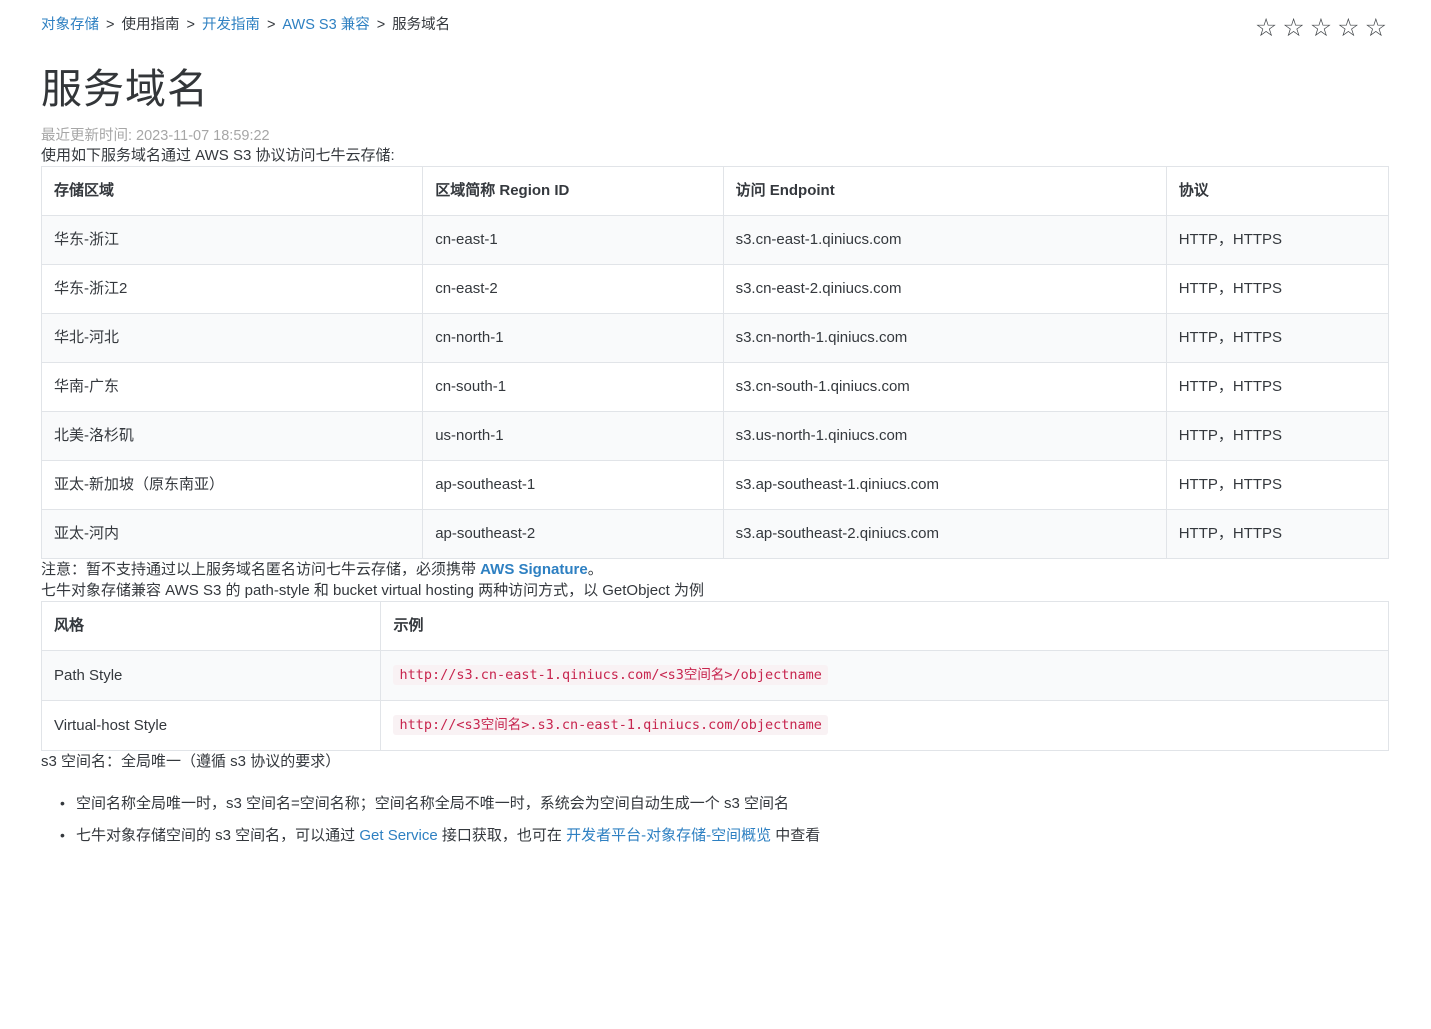  I want to click on styles-table-header-row: 风格 示例, so click(714, 626).